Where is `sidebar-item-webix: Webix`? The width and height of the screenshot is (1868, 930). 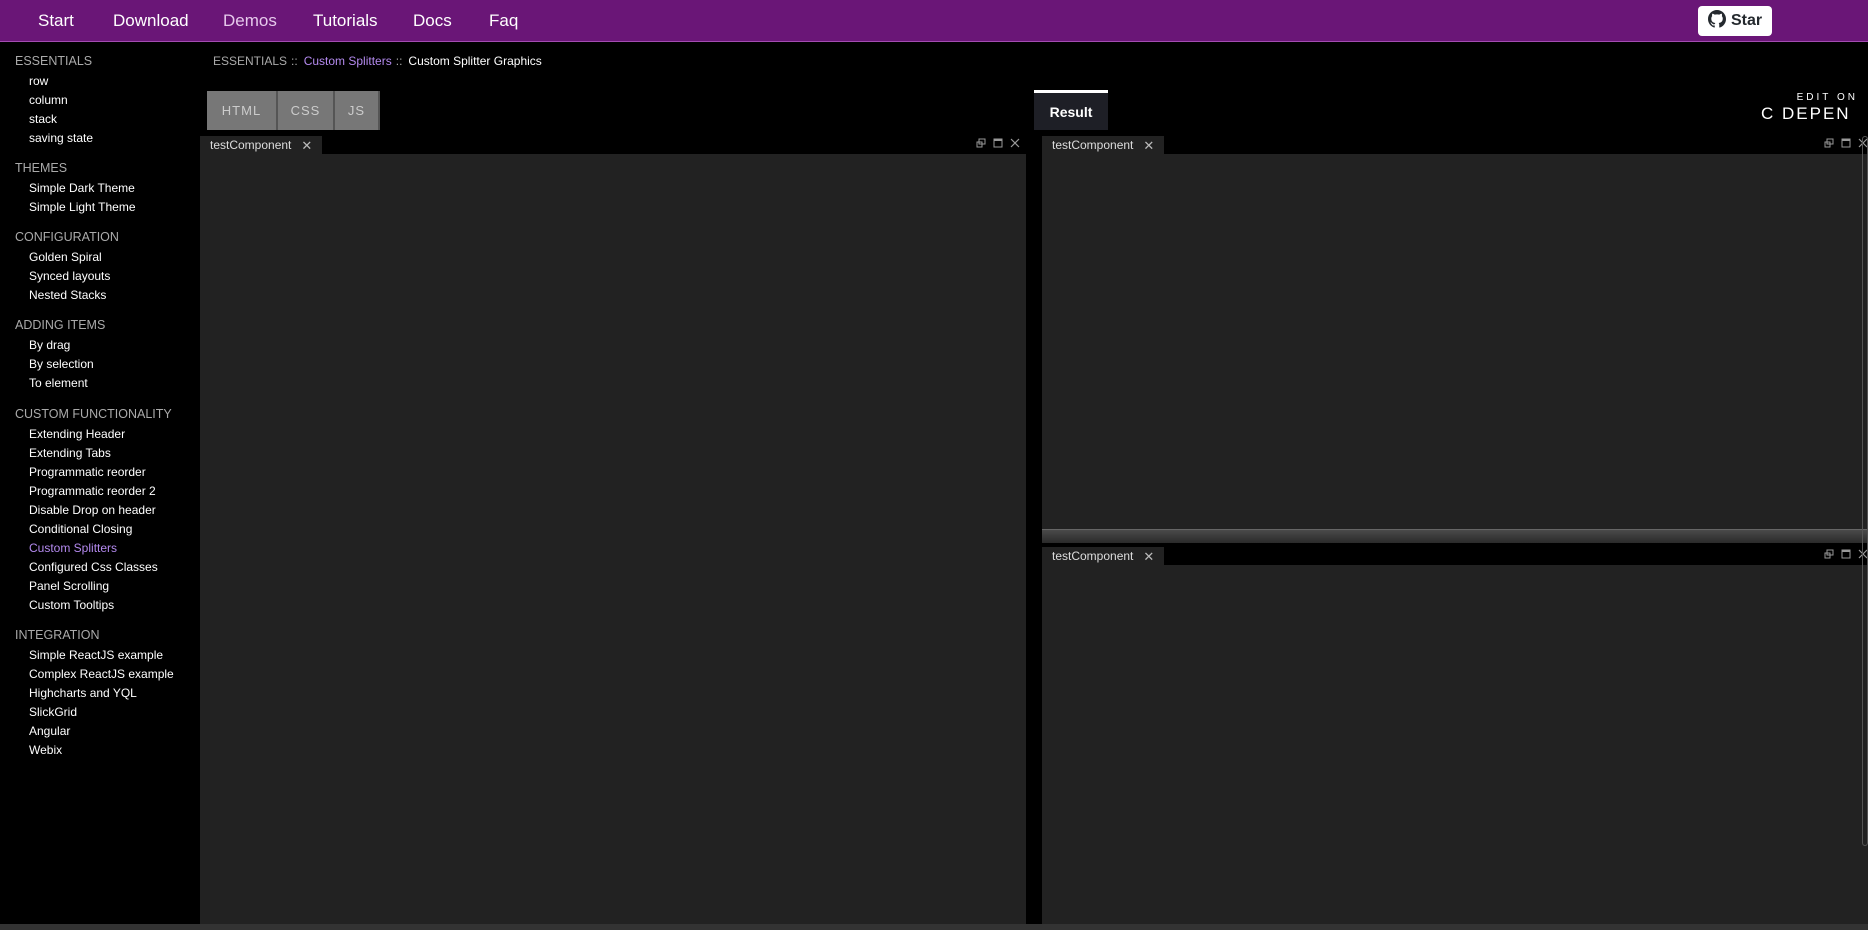 sidebar-item-webix: Webix is located at coordinates (45, 750).